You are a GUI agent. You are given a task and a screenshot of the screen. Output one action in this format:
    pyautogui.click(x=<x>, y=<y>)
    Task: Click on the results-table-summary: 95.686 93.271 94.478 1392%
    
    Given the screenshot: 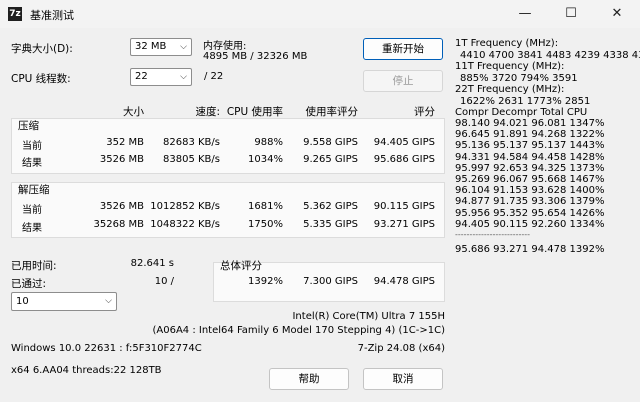 What is the action you would take?
    pyautogui.click(x=530, y=249)
    